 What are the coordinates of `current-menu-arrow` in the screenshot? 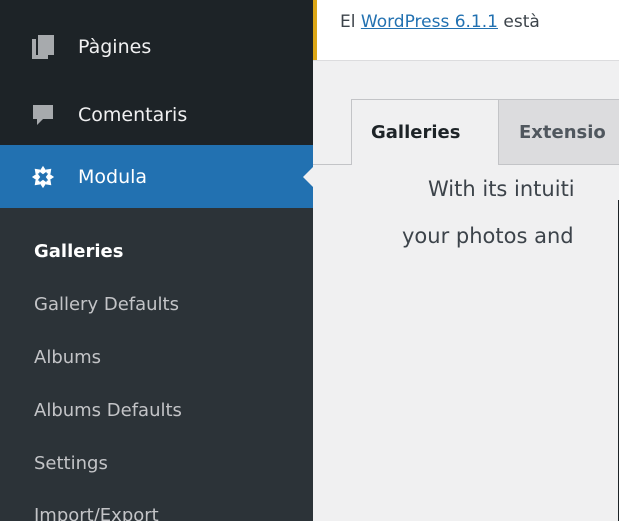 It's located at (308, 176).